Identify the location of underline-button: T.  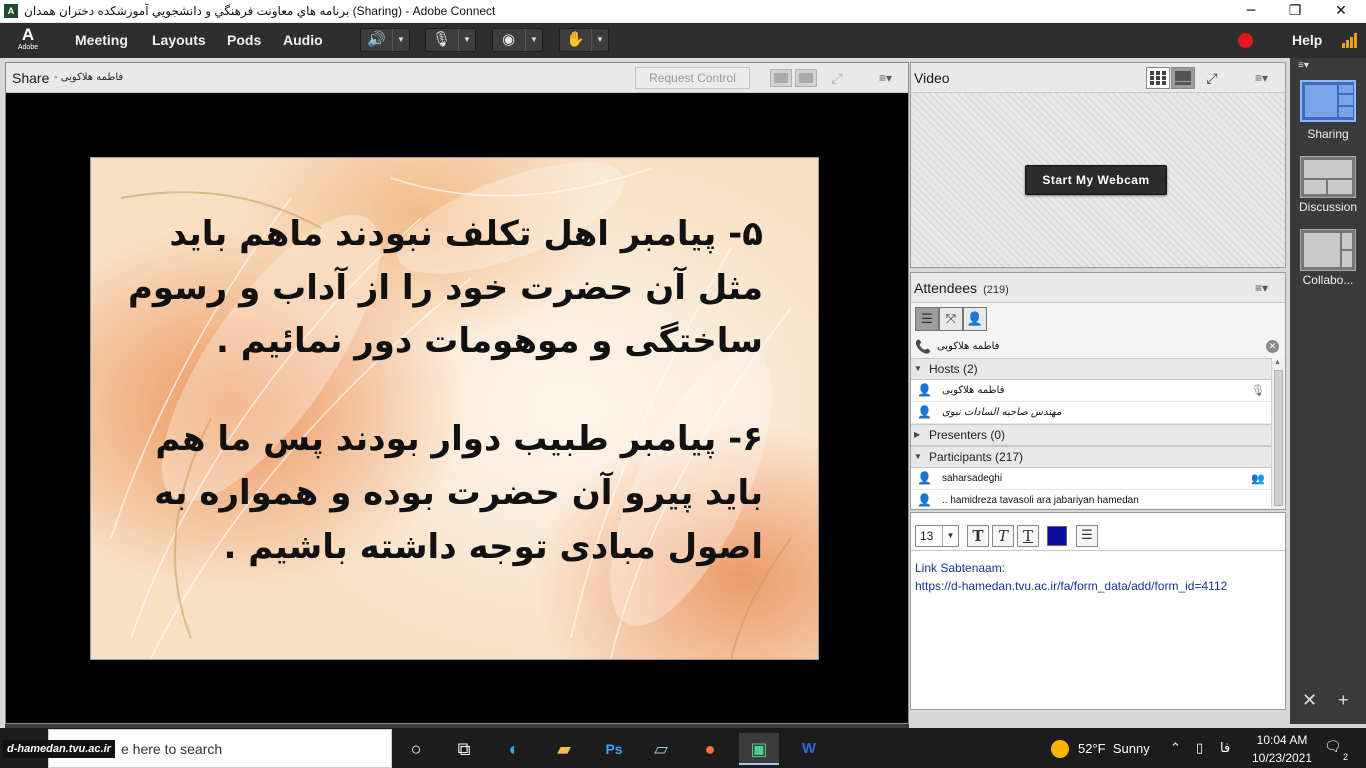
(1028, 536).